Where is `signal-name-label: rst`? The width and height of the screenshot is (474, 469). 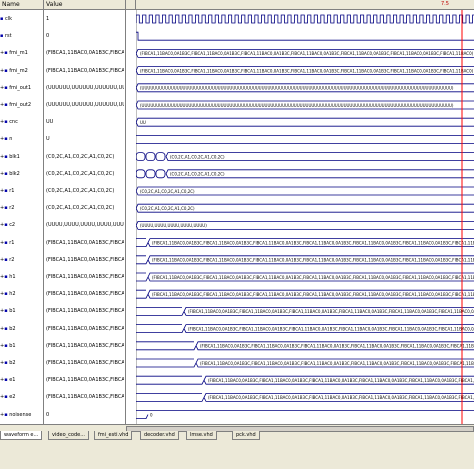
signal-name-label: rst is located at coordinates (8, 36).